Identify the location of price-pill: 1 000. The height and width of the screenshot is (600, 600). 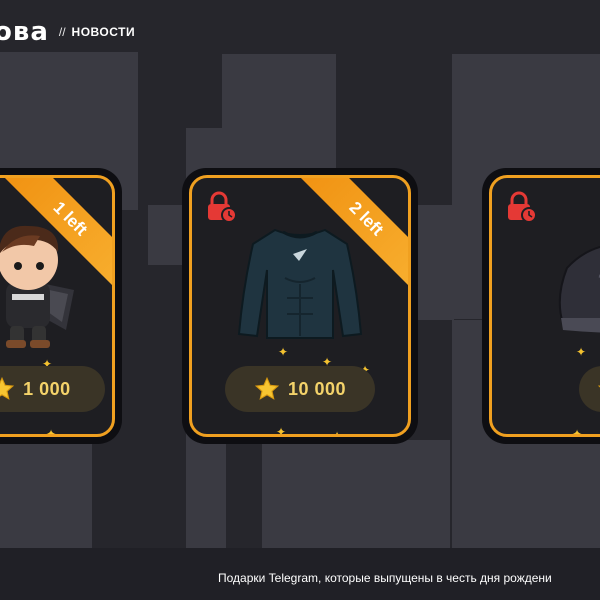
(52, 389).